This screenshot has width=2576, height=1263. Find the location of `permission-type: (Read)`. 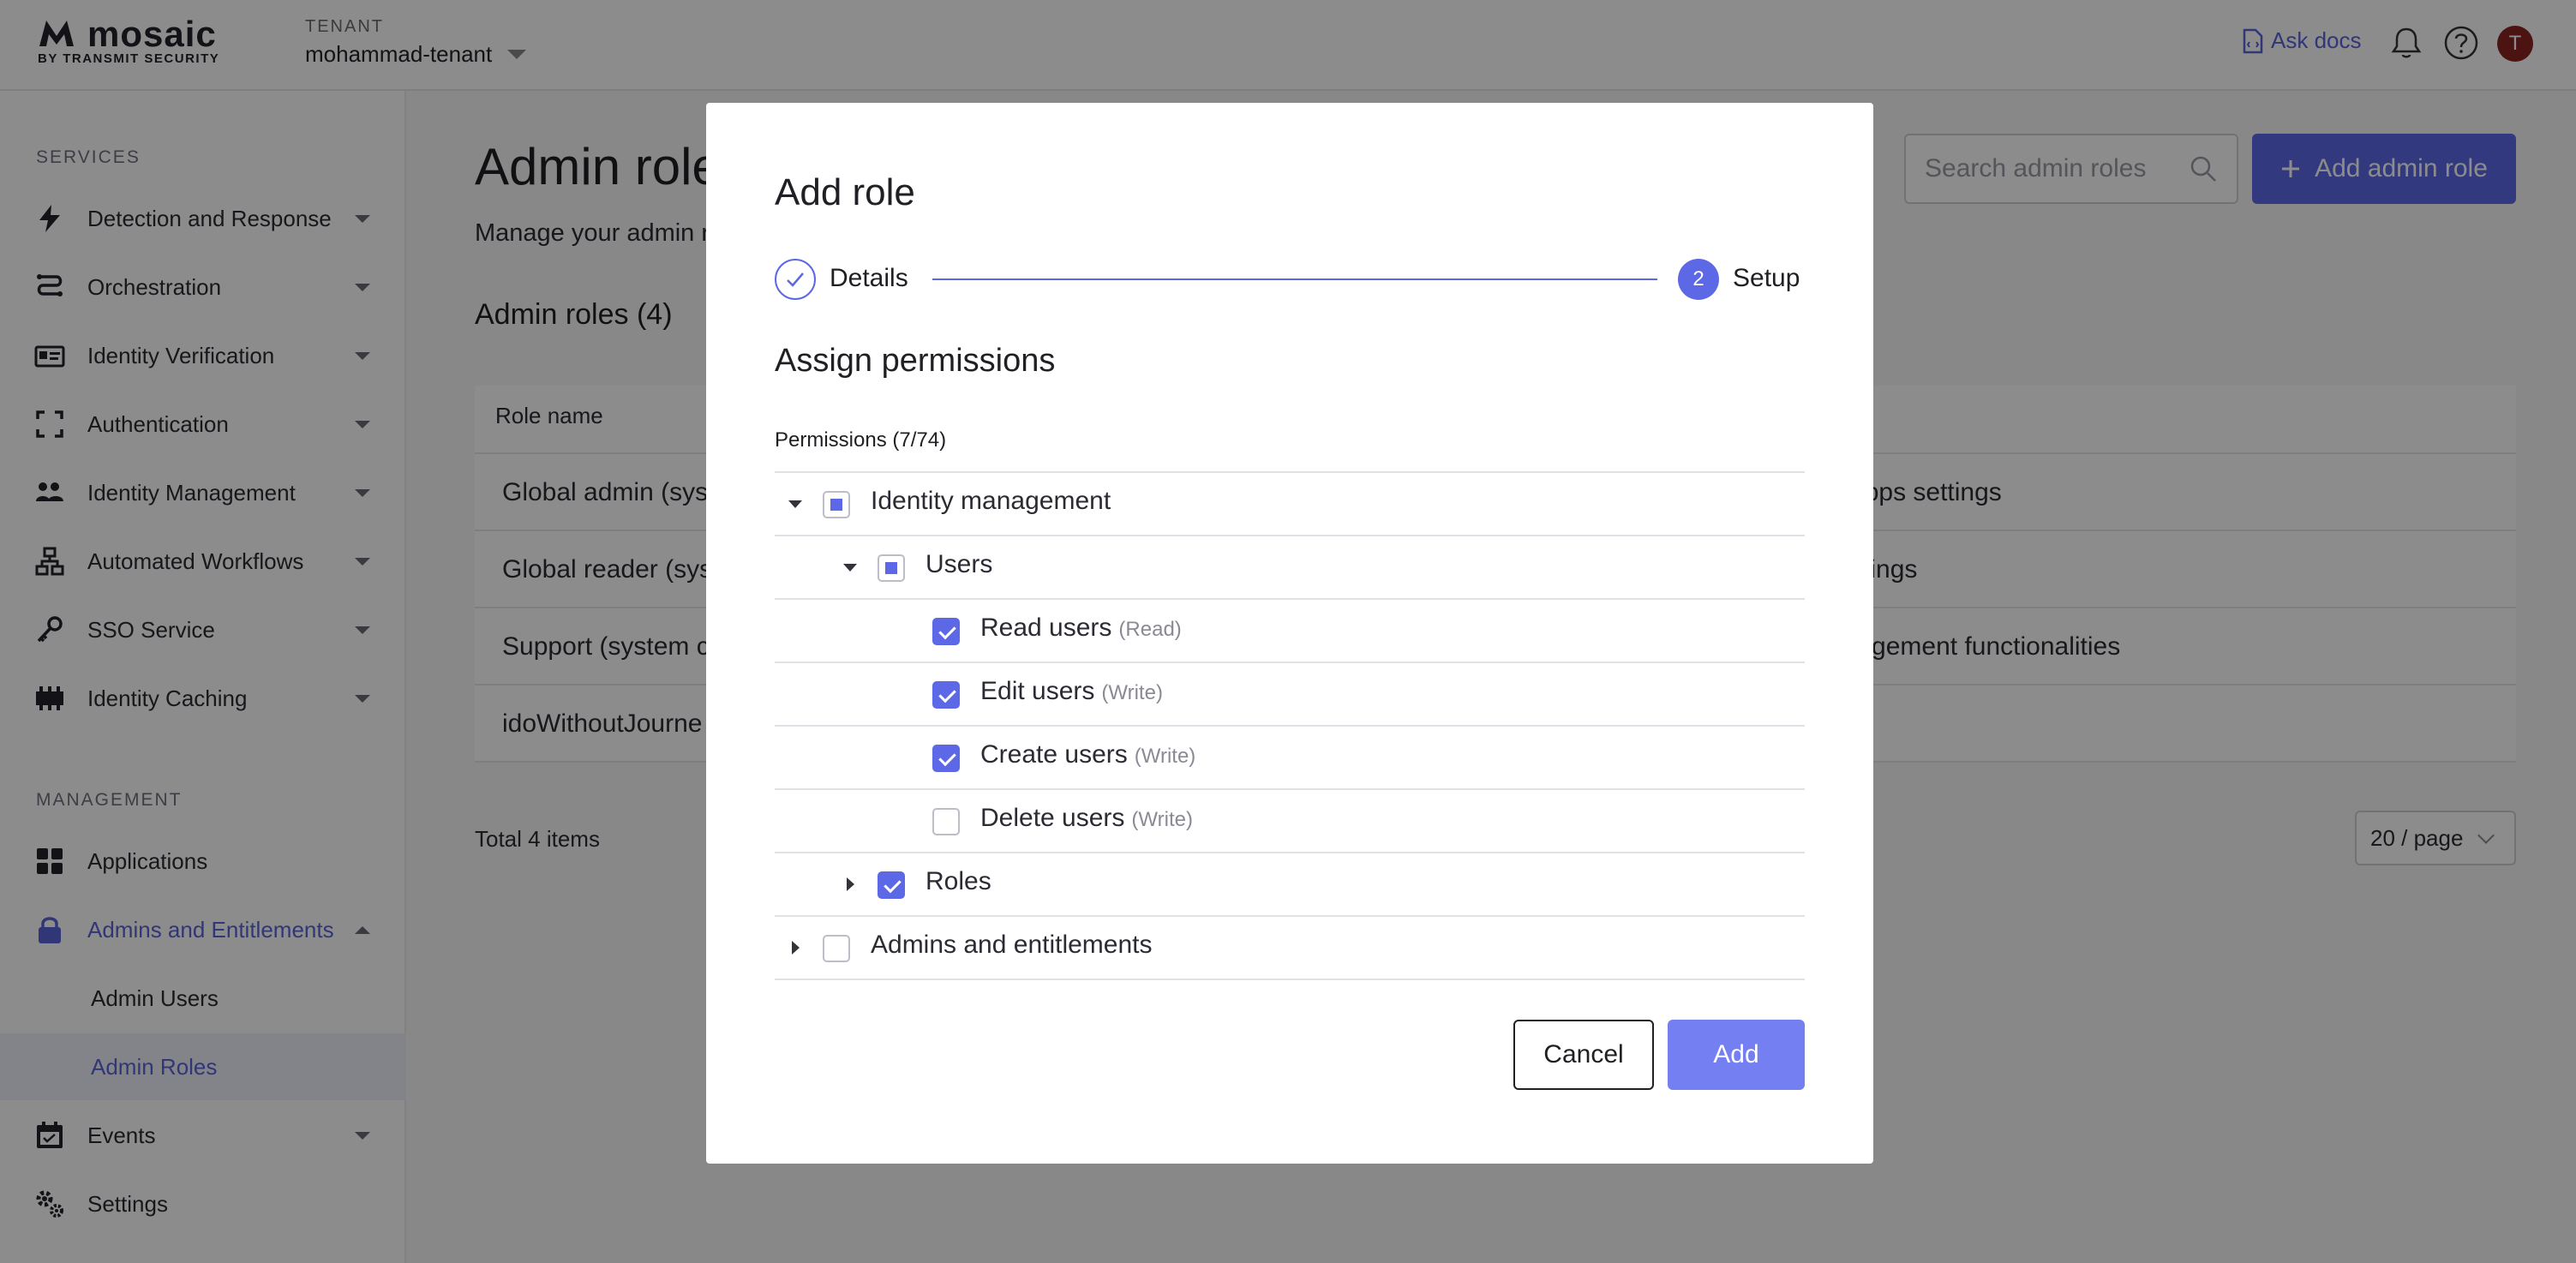

permission-type: (Read) is located at coordinates (1150, 629).